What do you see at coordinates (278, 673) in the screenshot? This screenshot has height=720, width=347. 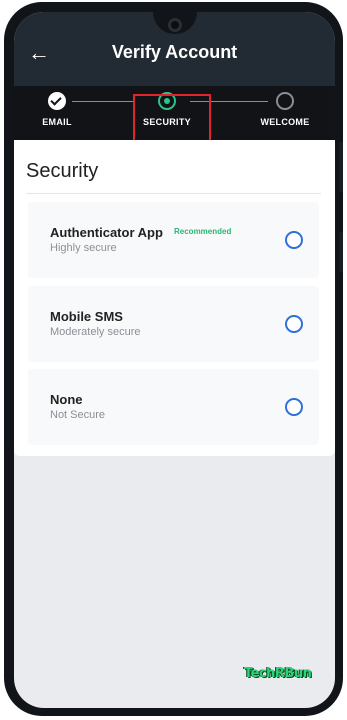 I see `watermark-logo: TechRBun` at bounding box center [278, 673].